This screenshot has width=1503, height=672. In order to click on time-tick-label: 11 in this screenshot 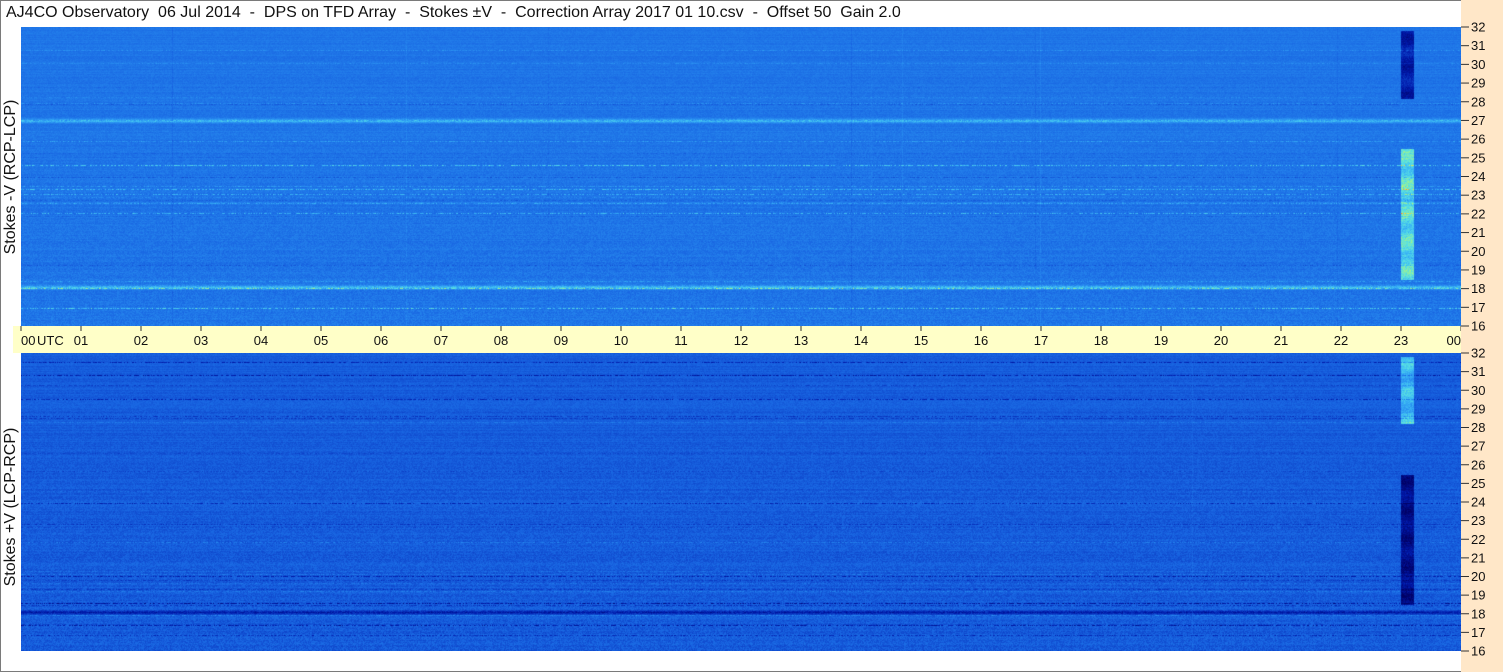, I will do `click(681, 340)`.